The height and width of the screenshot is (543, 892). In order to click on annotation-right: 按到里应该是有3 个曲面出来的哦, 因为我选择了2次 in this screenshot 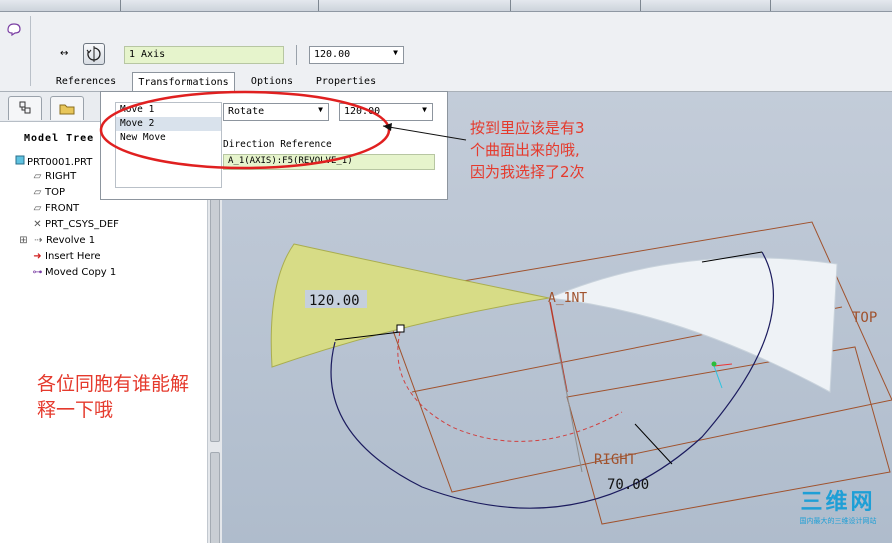, I will do `click(550, 150)`.